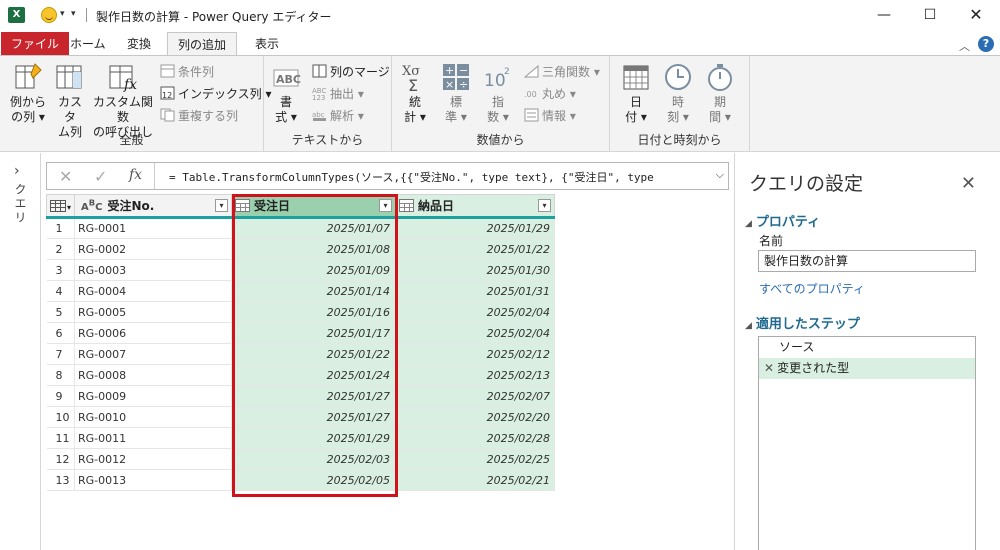 The height and width of the screenshot is (550, 1000). Describe the element at coordinates (17, 171) in the screenshot. I see `expand-queries-icon: ›` at that location.